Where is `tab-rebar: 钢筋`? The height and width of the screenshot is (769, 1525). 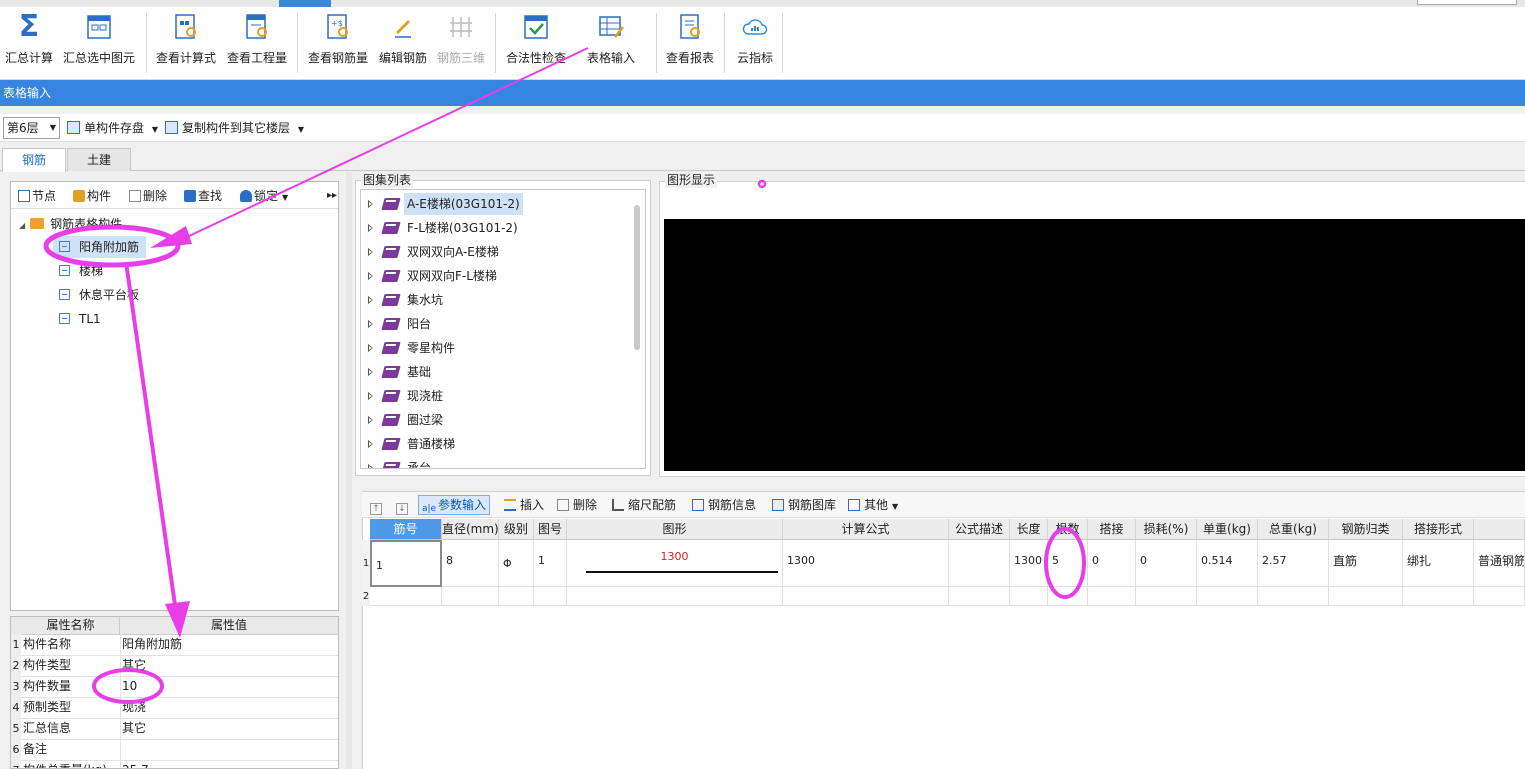 tab-rebar: 钢筋 is located at coordinates (34, 160).